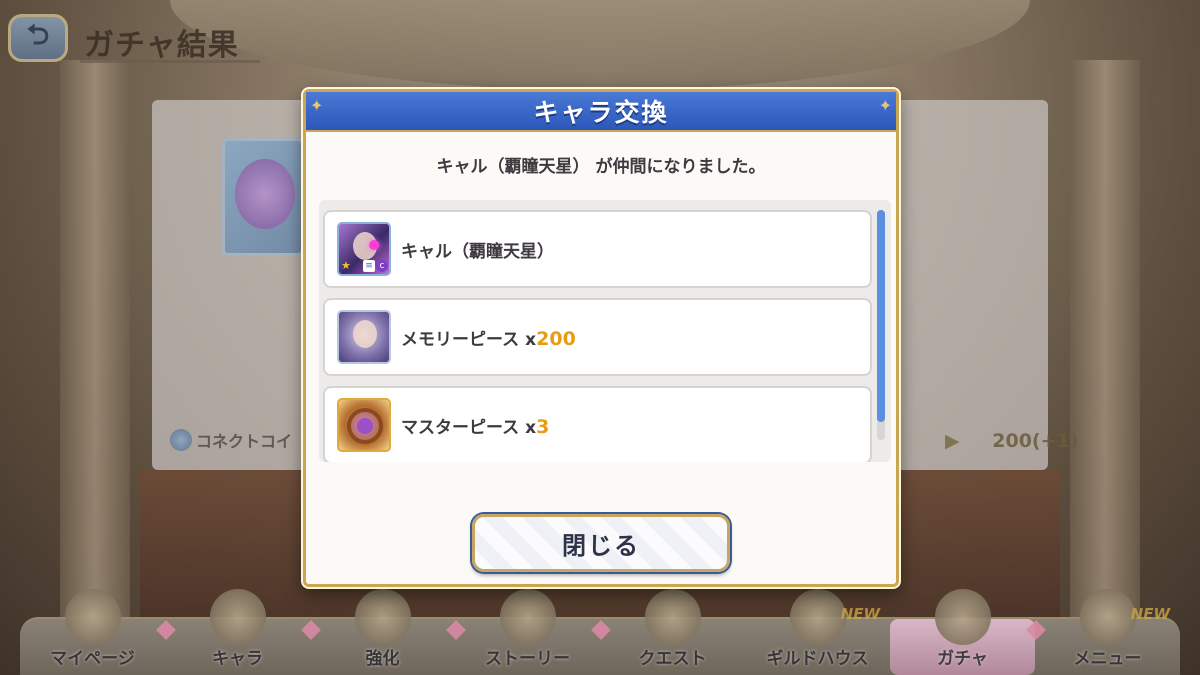  What do you see at coordinates (237, 659) in the screenshot?
I see `nav-label: キャラ` at bounding box center [237, 659].